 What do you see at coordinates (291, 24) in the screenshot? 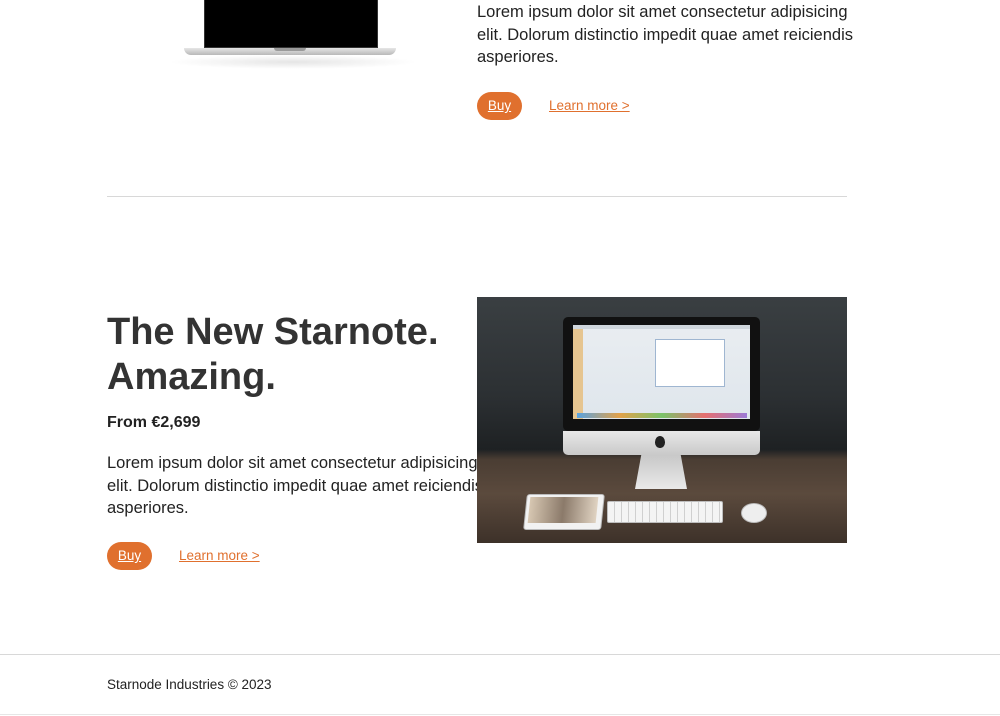
I see `laptop-image` at bounding box center [291, 24].